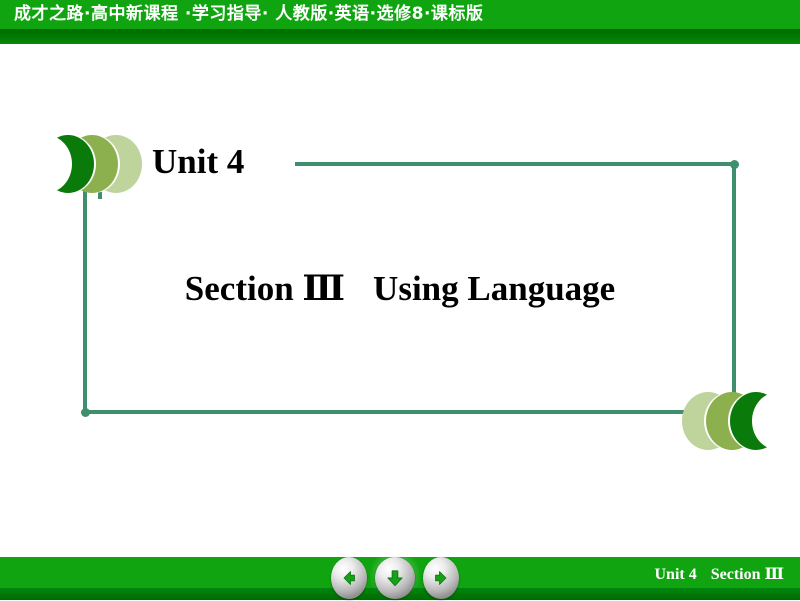 This screenshot has width=800, height=601. What do you see at coordinates (494, 288) in the screenshot?
I see `section-topic: Using Language` at bounding box center [494, 288].